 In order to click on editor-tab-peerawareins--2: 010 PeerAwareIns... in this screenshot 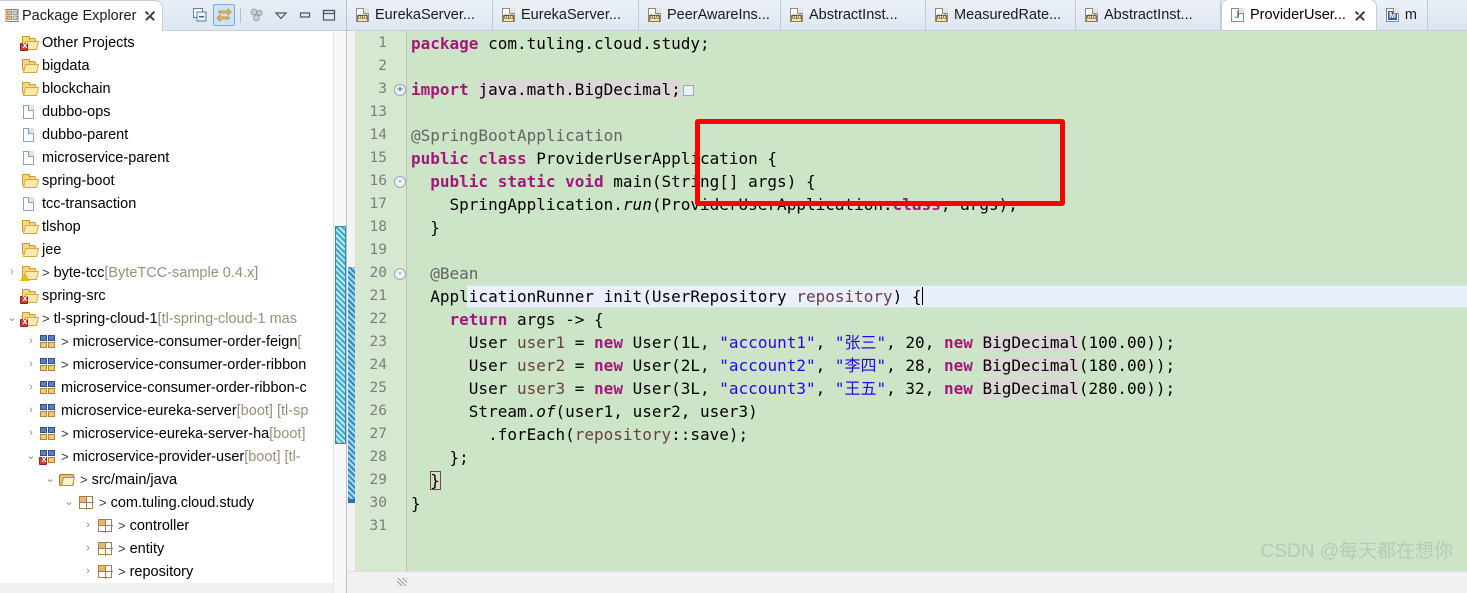, I will do `click(710, 15)`.